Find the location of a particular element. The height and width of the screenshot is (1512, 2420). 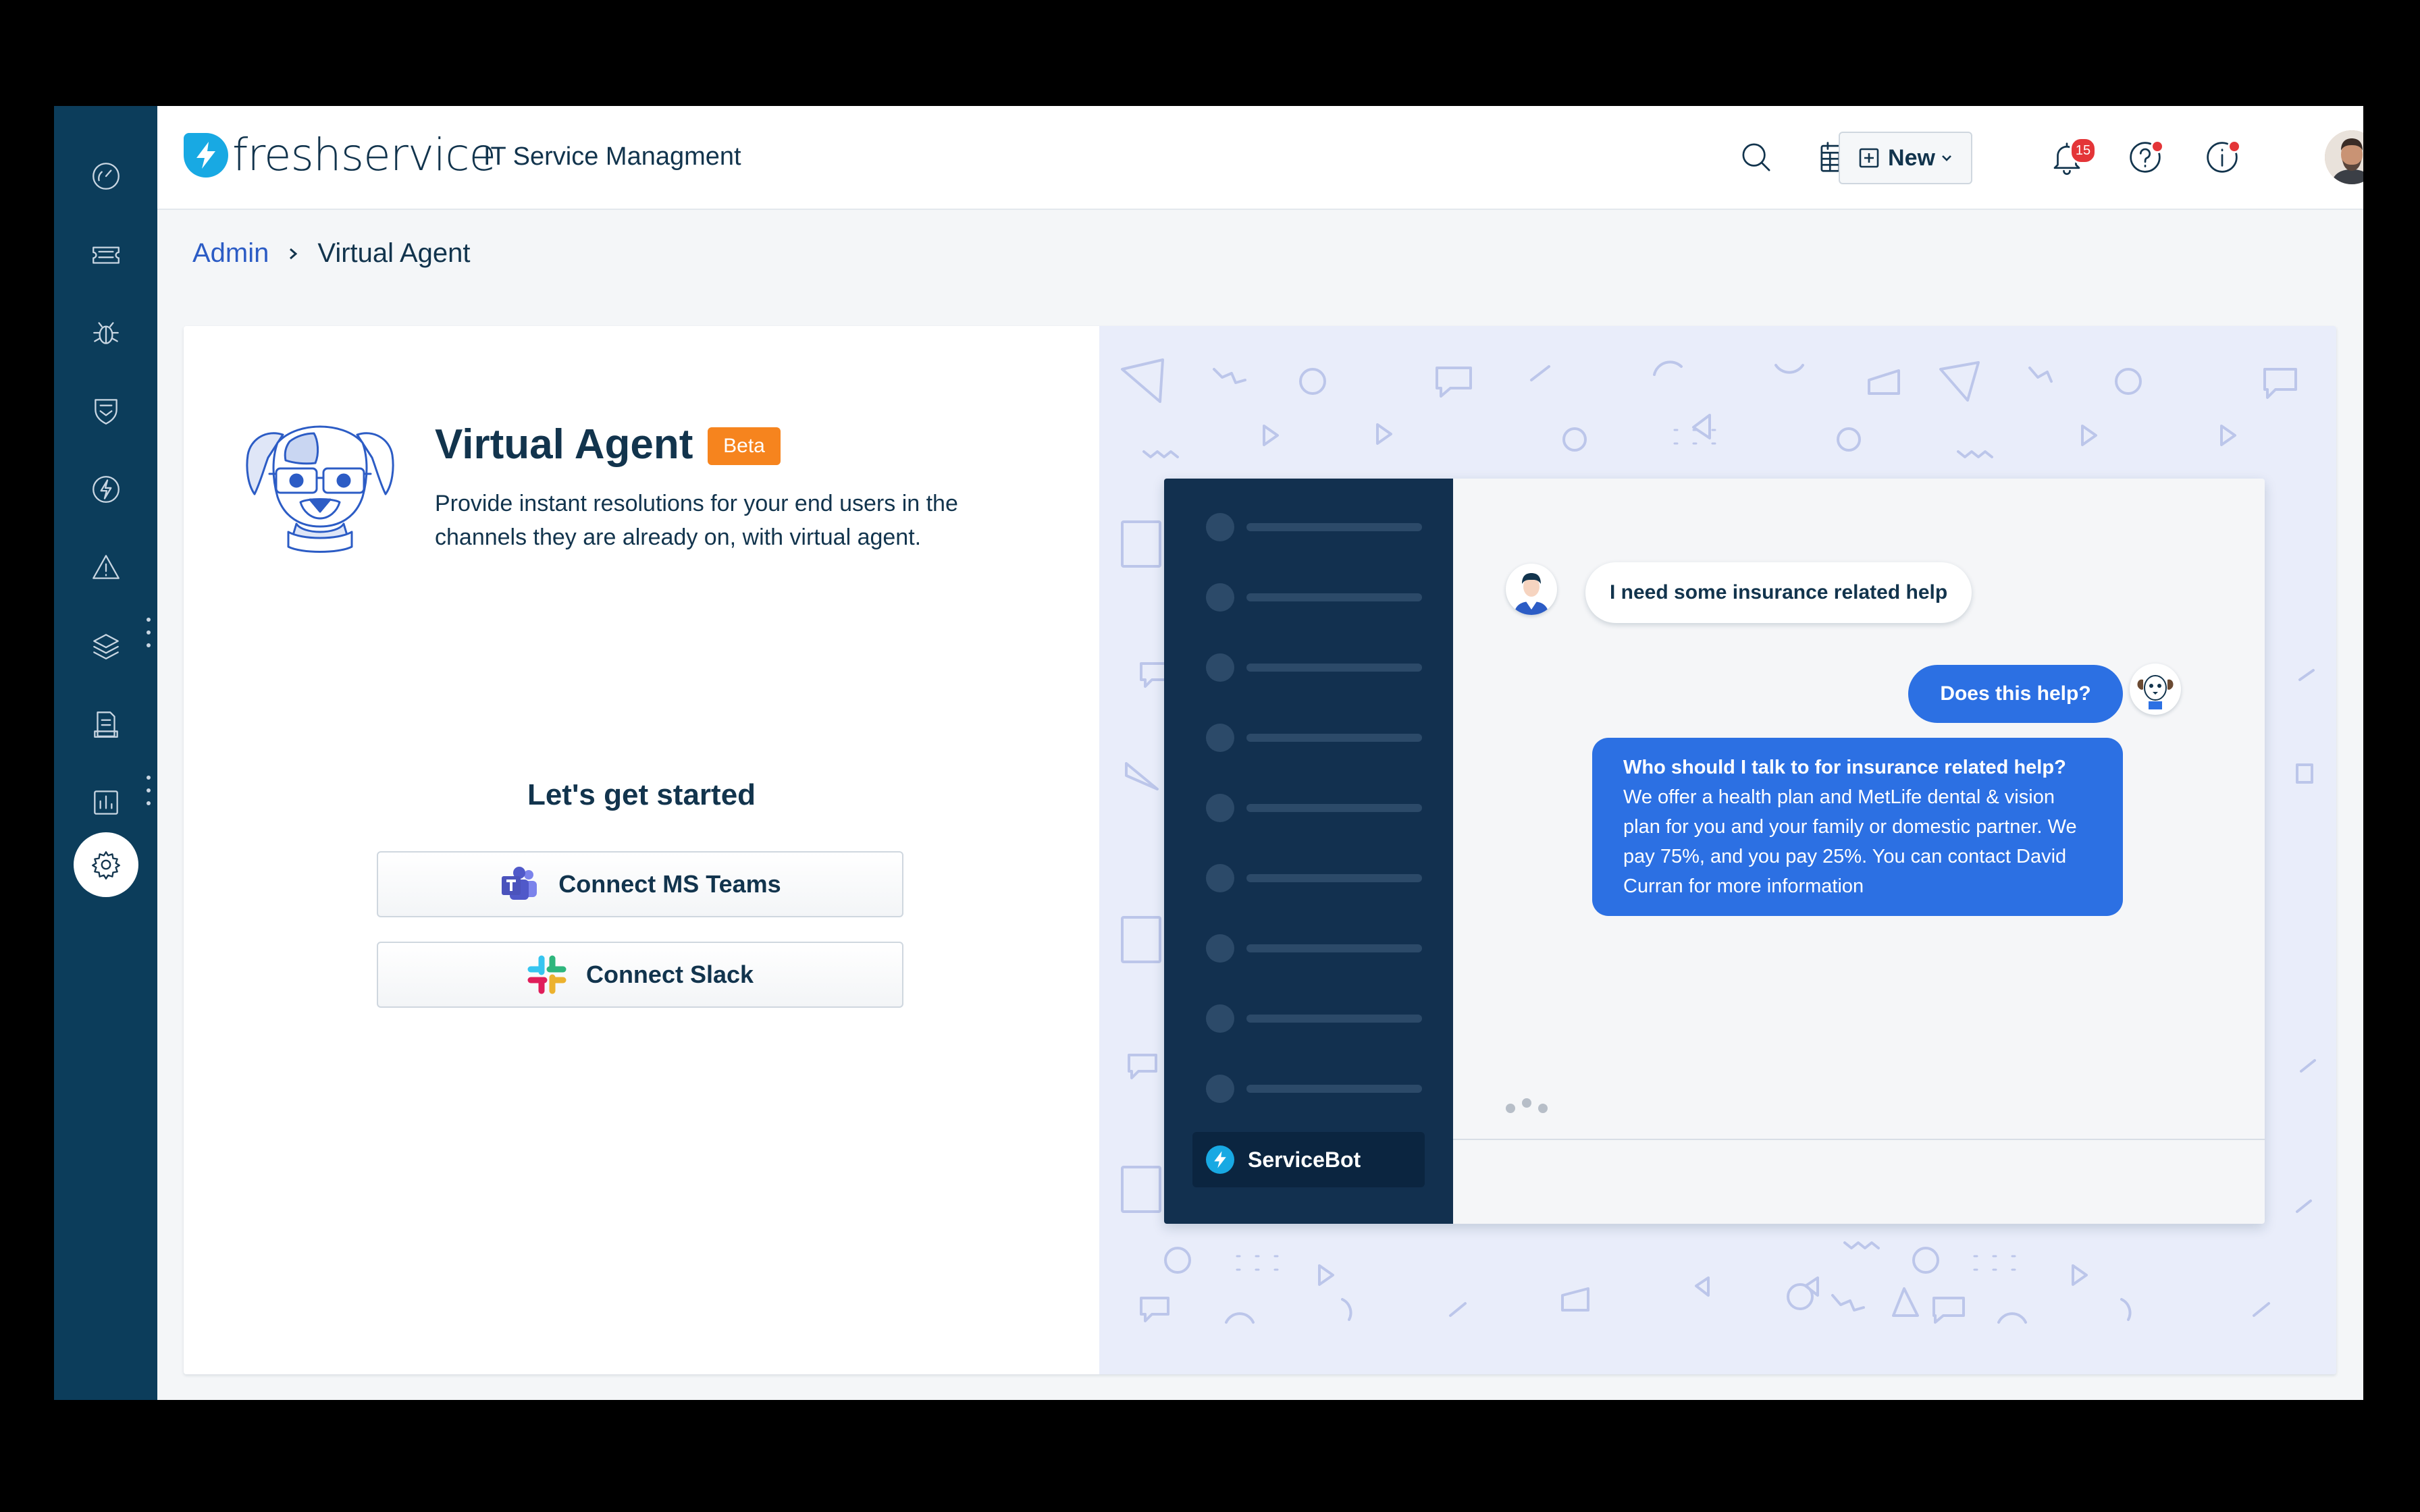

bot-message-bubble: Does this help? is located at coordinates (2015, 694).